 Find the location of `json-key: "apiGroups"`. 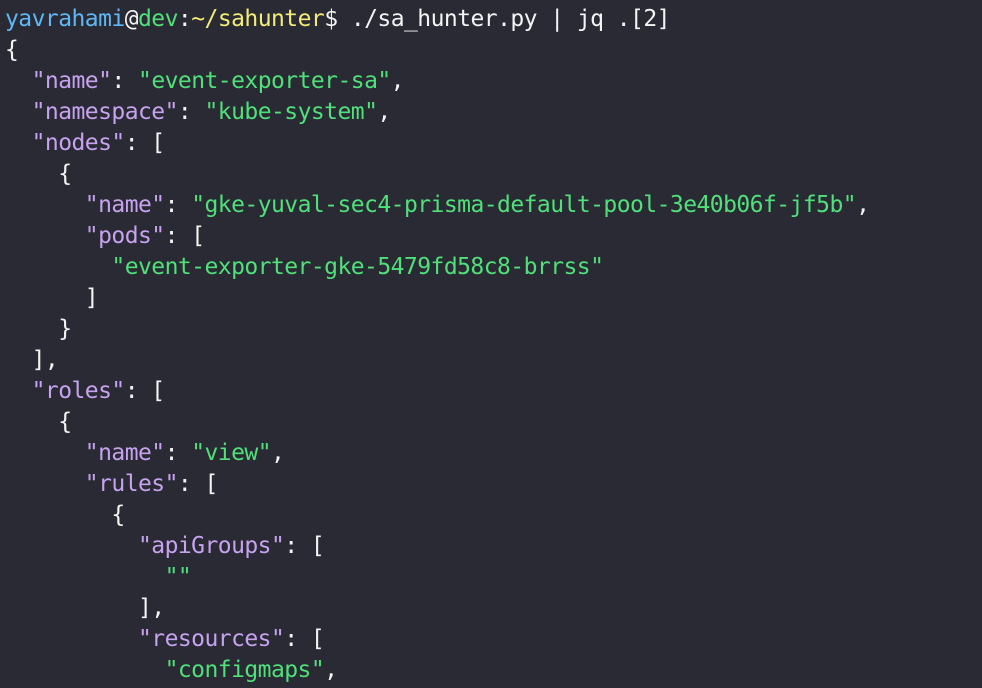

json-key: "apiGroups" is located at coordinates (211, 546).